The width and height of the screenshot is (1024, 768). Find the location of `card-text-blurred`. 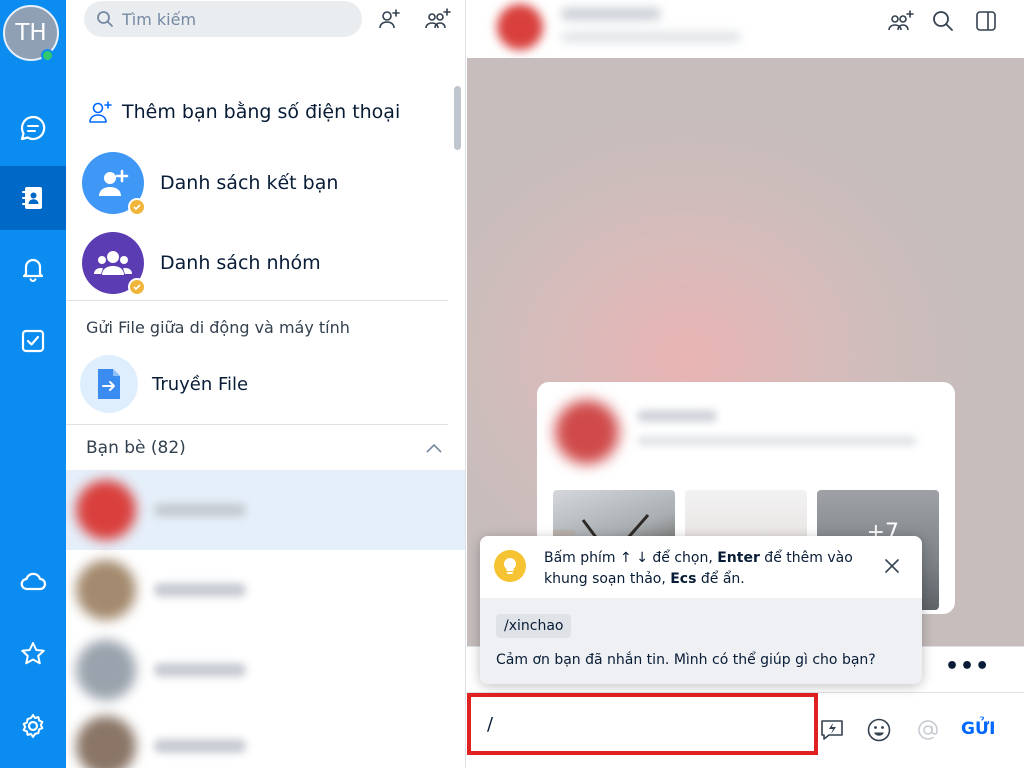

card-text-blurred is located at coordinates (777, 441).